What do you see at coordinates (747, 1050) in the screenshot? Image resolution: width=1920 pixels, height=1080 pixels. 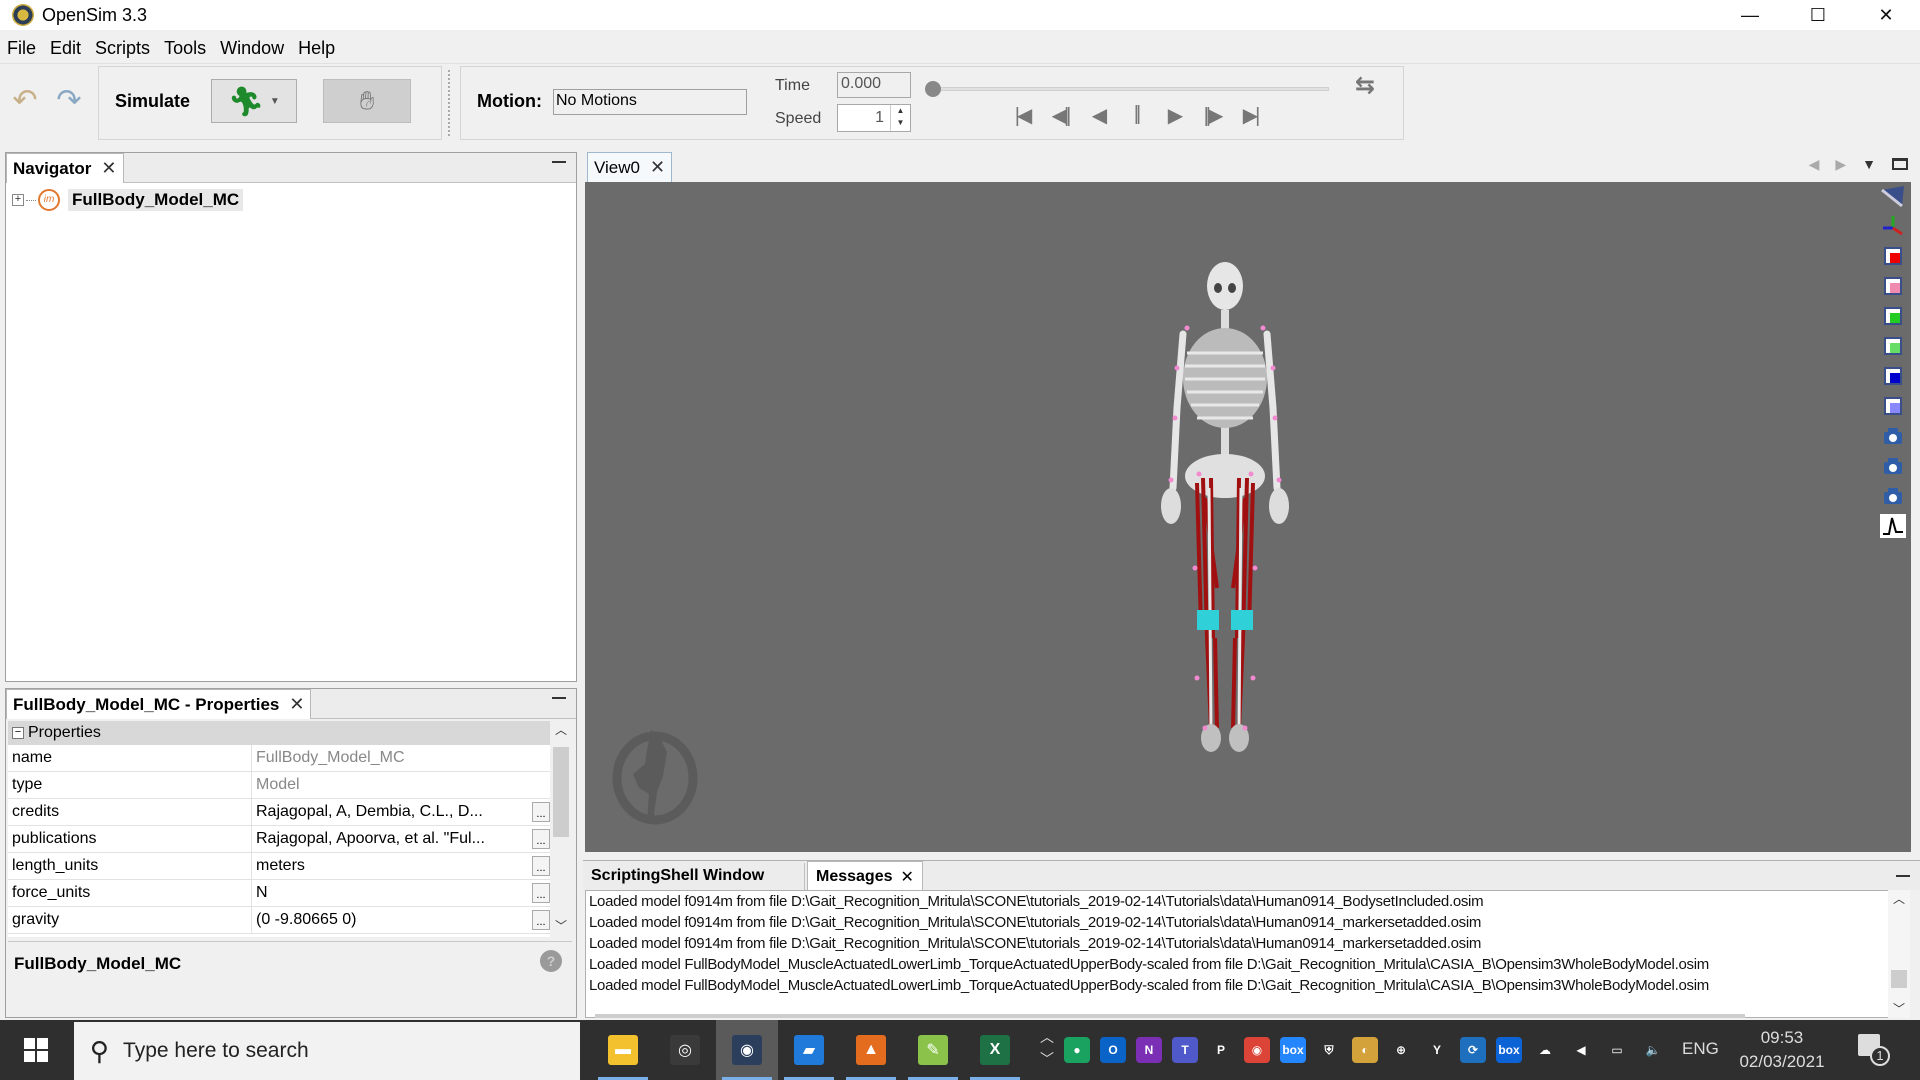 I see `taskbar-app-opensim: ◉` at bounding box center [747, 1050].